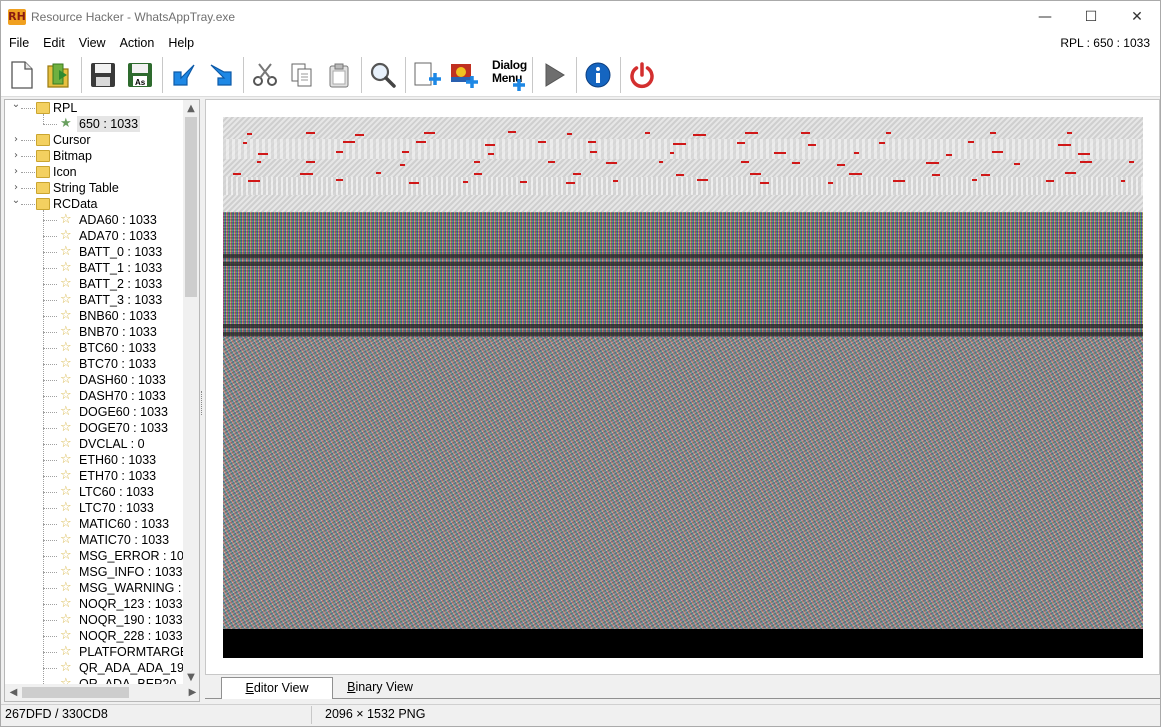  I want to click on maximize-button: ☐, so click(1091, 17).